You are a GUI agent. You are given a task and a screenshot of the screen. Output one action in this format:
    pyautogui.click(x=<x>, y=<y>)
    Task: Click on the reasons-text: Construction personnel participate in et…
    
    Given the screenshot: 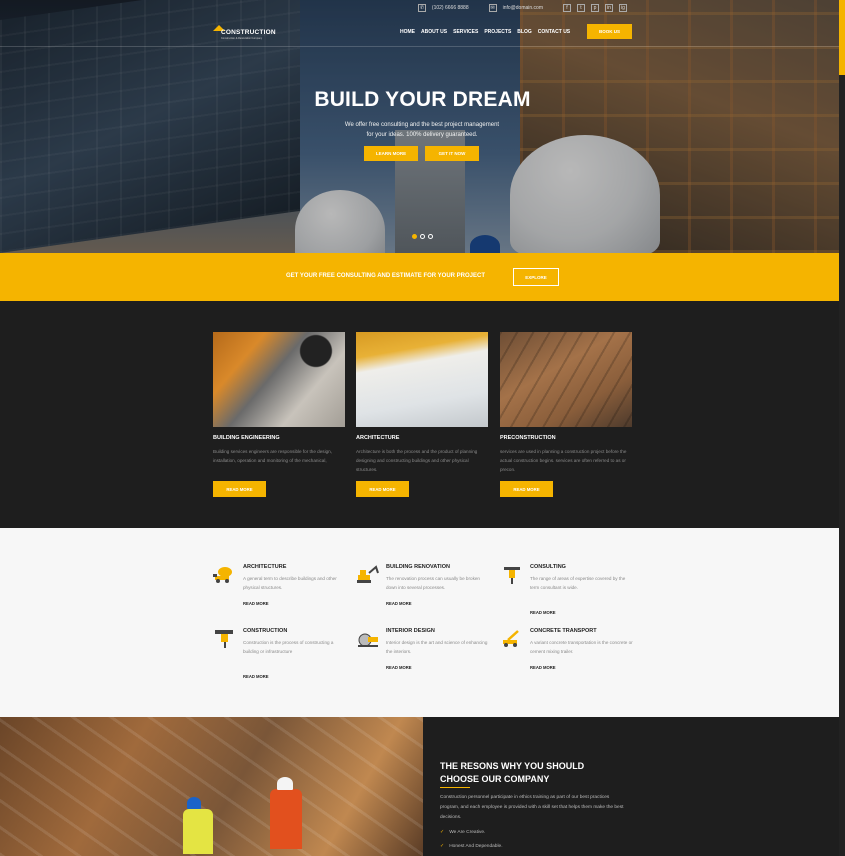 What is the action you would take?
    pyautogui.click(x=532, y=807)
    